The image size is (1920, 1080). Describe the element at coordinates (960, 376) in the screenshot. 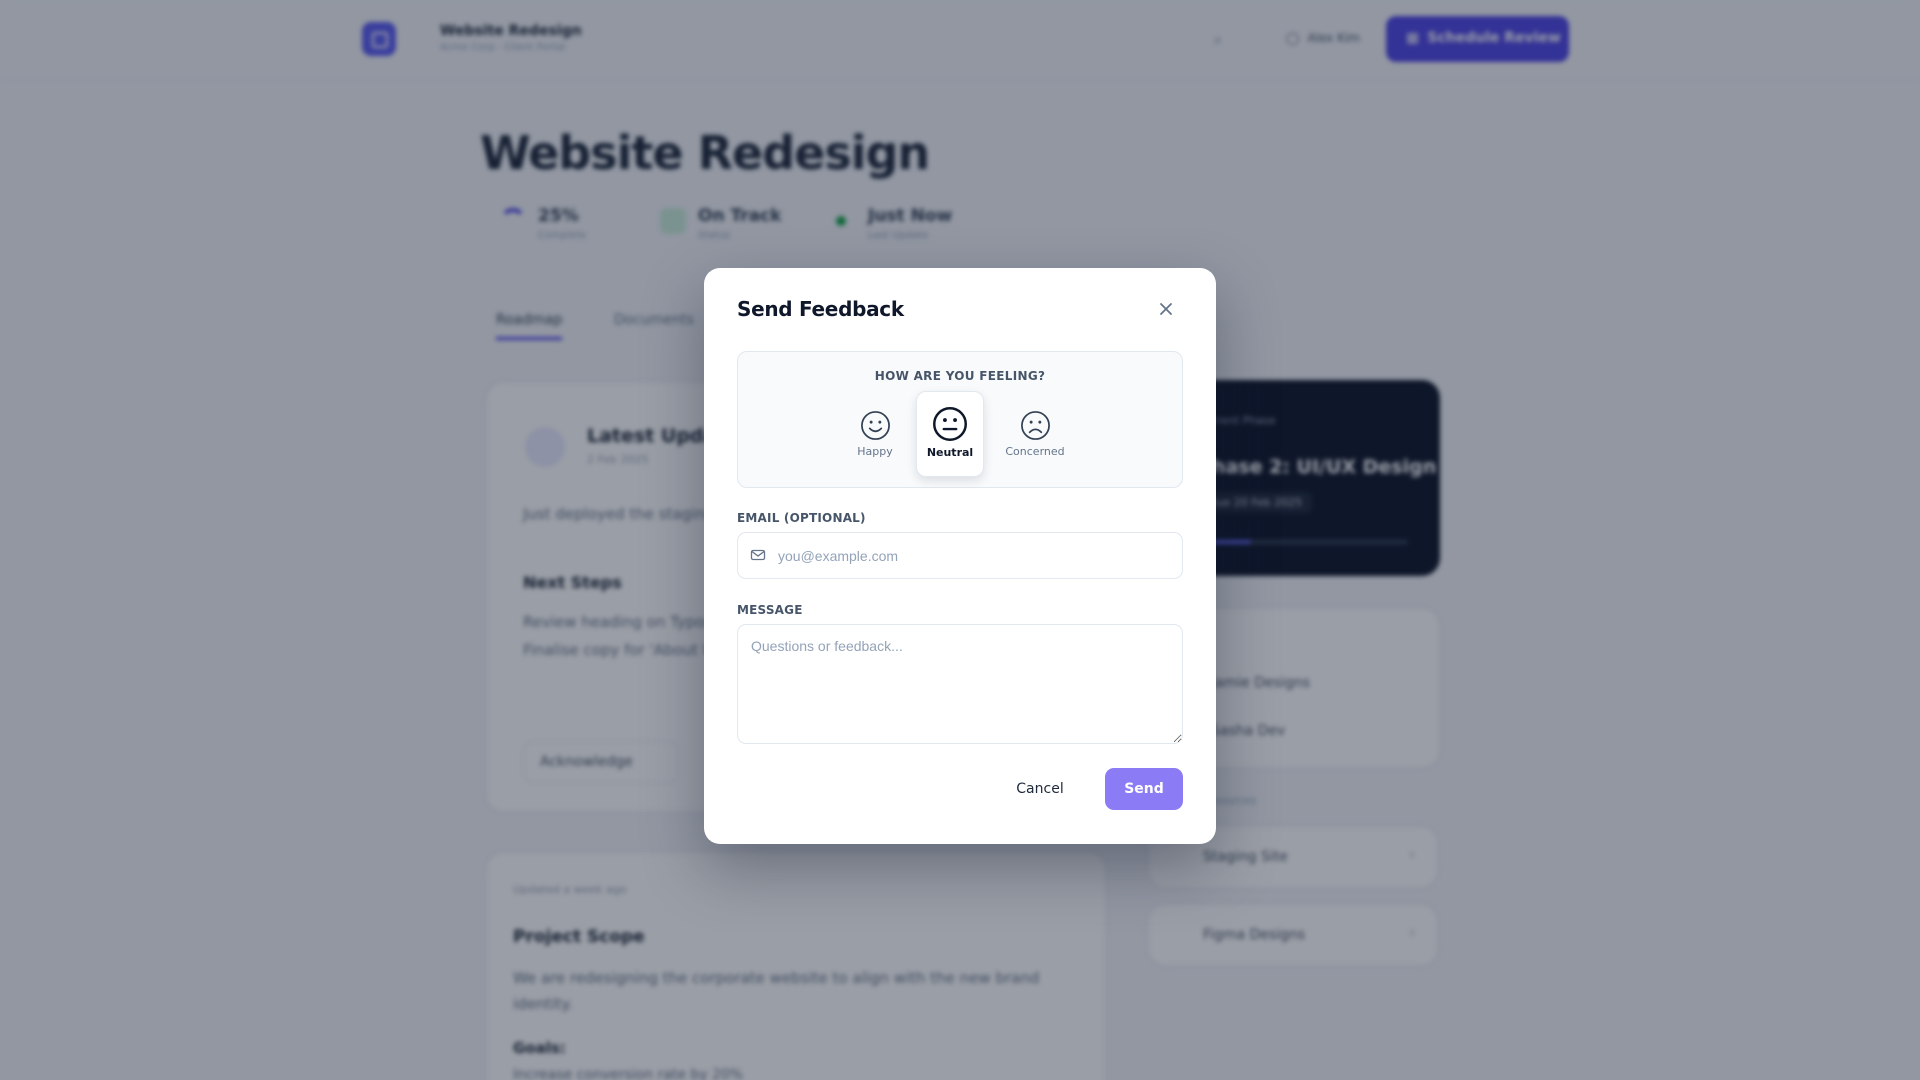

I see `mood-question: HOW ARE YOU FEELING?` at that location.